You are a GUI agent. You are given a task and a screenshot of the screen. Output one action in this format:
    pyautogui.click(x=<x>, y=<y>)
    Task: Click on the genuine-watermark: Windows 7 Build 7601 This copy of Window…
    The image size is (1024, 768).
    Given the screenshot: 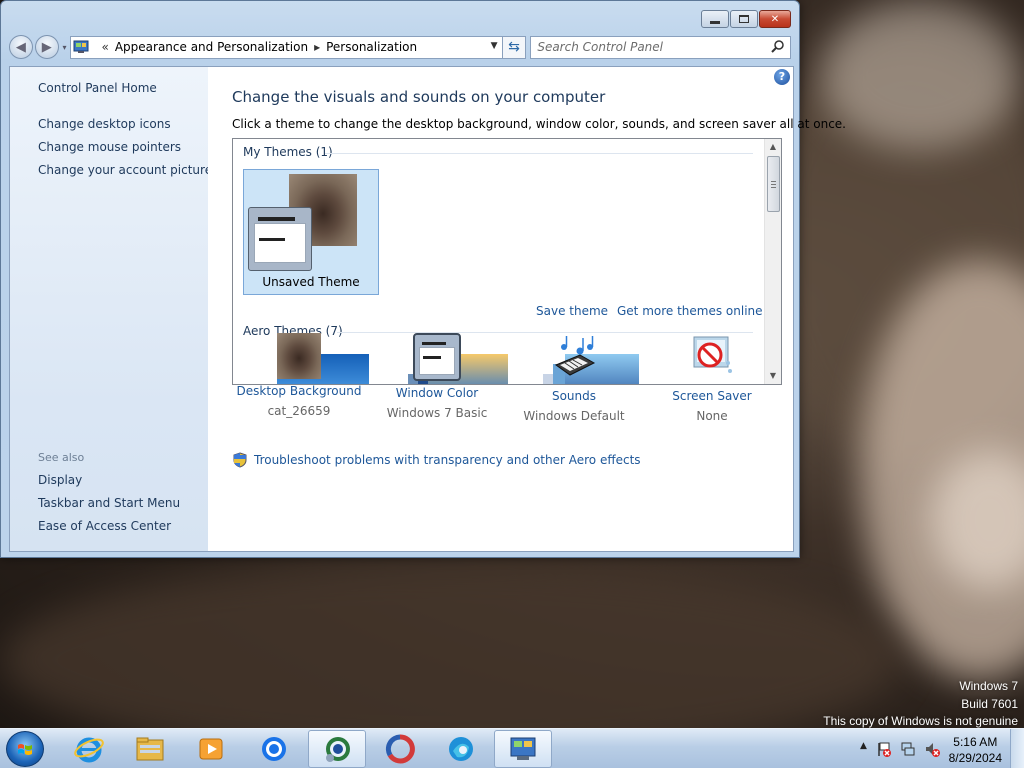 What is the action you would take?
    pyautogui.click(x=920, y=704)
    